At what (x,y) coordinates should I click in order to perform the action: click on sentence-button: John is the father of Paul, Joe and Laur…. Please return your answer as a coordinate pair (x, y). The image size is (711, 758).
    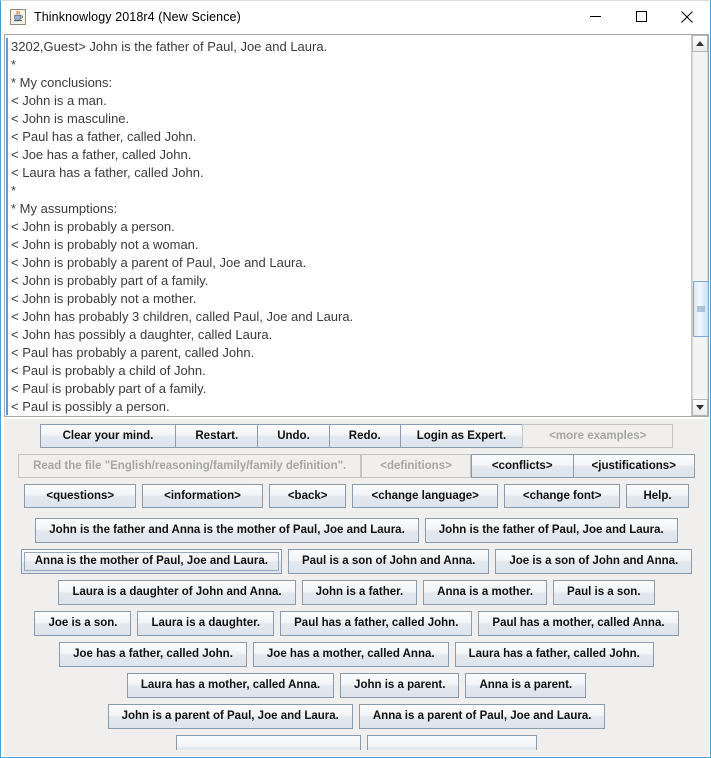
    Looking at the image, I should click on (551, 530).